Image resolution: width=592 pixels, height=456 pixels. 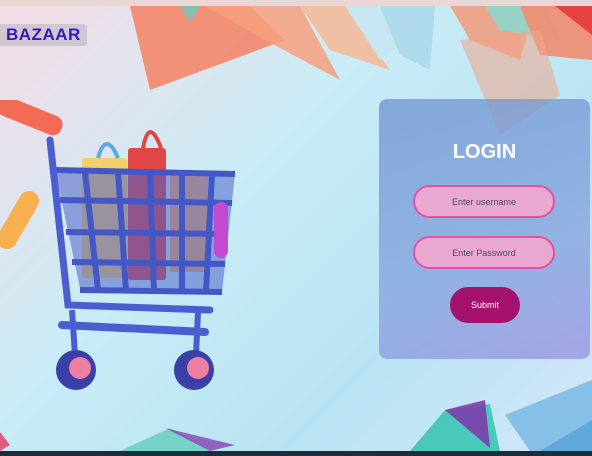 I want to click on password-input, so click(x=484, y=252).